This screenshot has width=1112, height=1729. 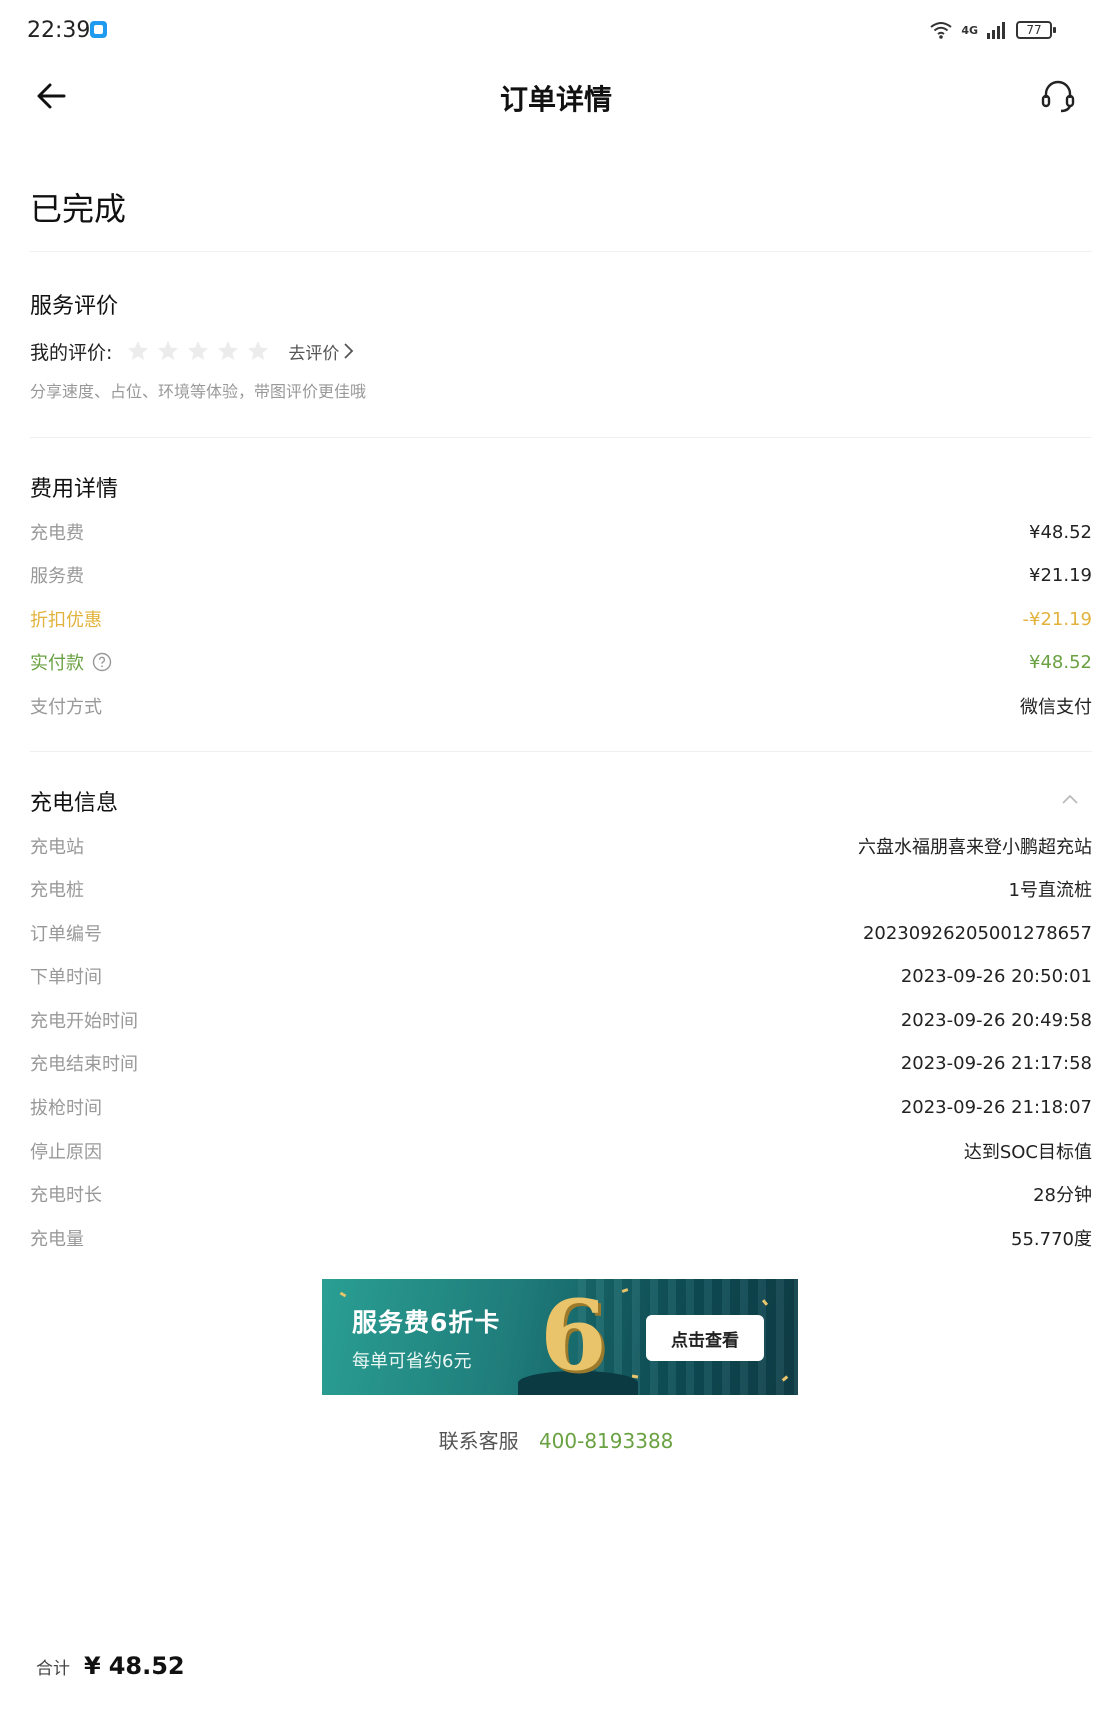 I want to click on customer-service-button, so click(x=1058, y=96).